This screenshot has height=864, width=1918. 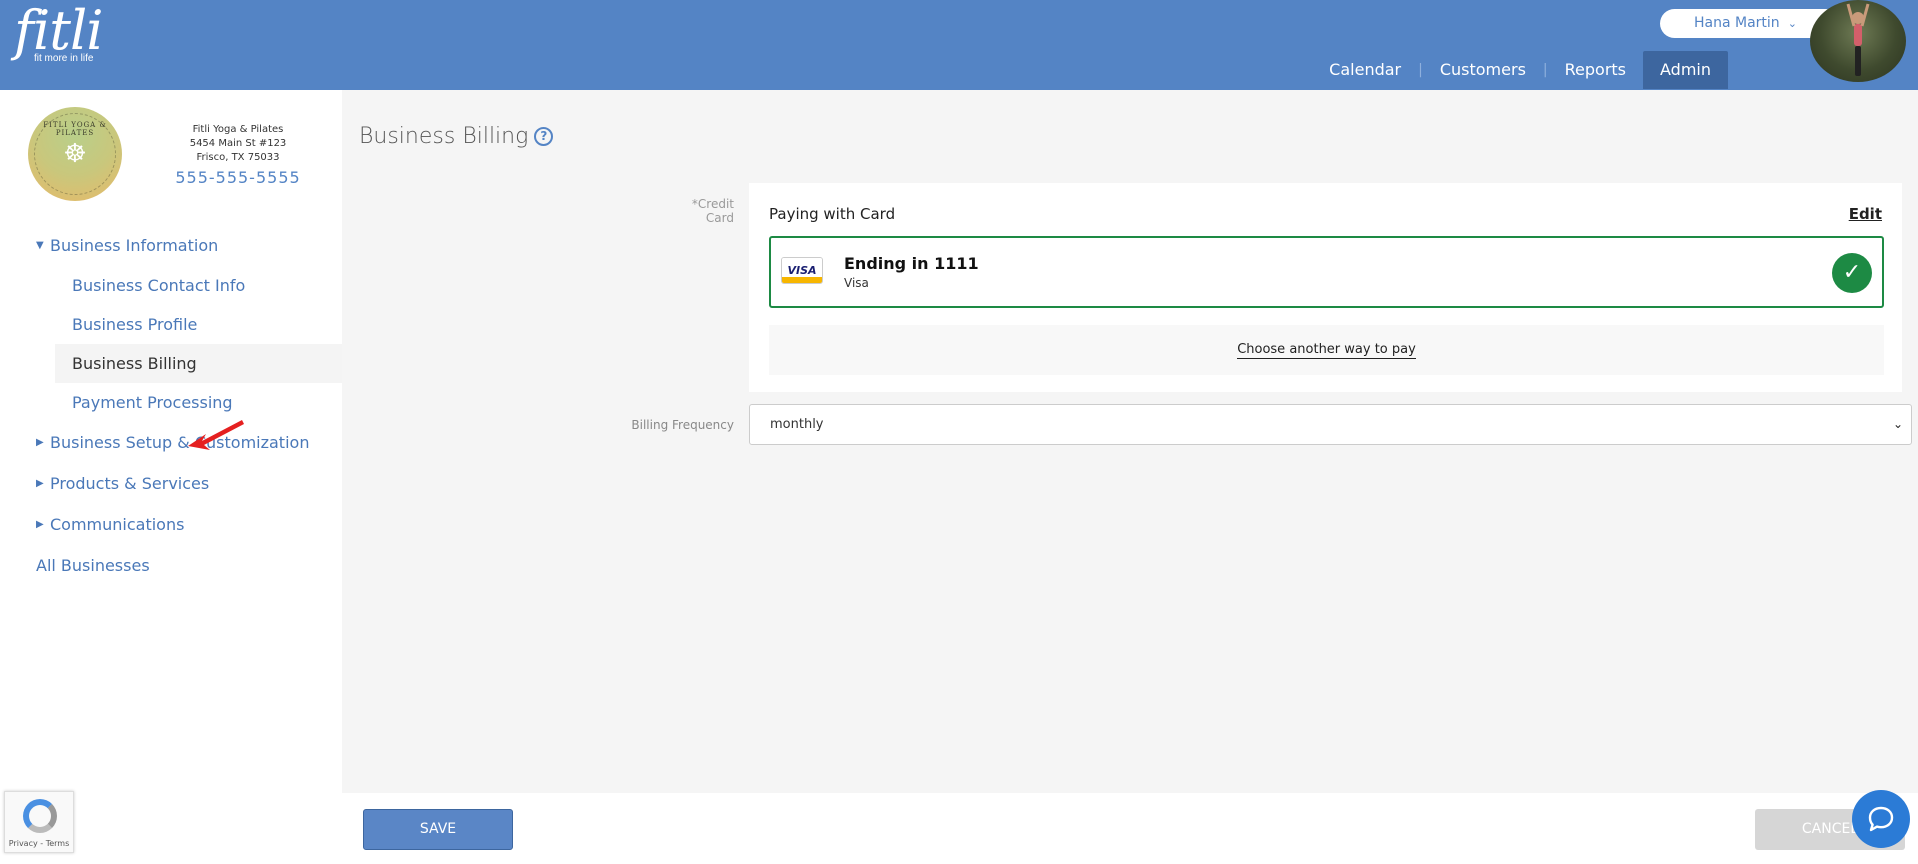 What do you see at coordinates (544, 136) in the screenshot?
I see `help-icon: ?` at bounding box center [544, 136].